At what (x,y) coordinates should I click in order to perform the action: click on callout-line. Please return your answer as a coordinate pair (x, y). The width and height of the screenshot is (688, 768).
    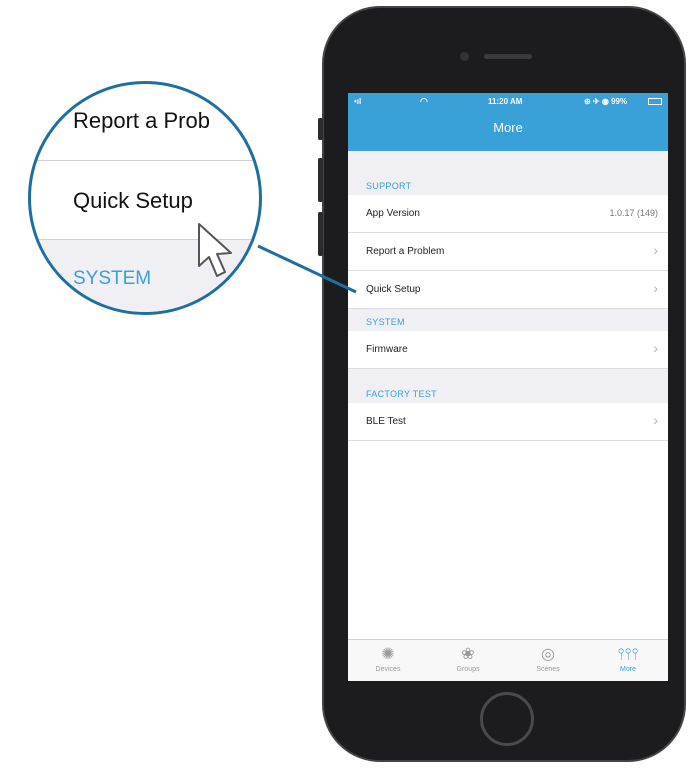
    Looking at the image, I should click on (307, 269).